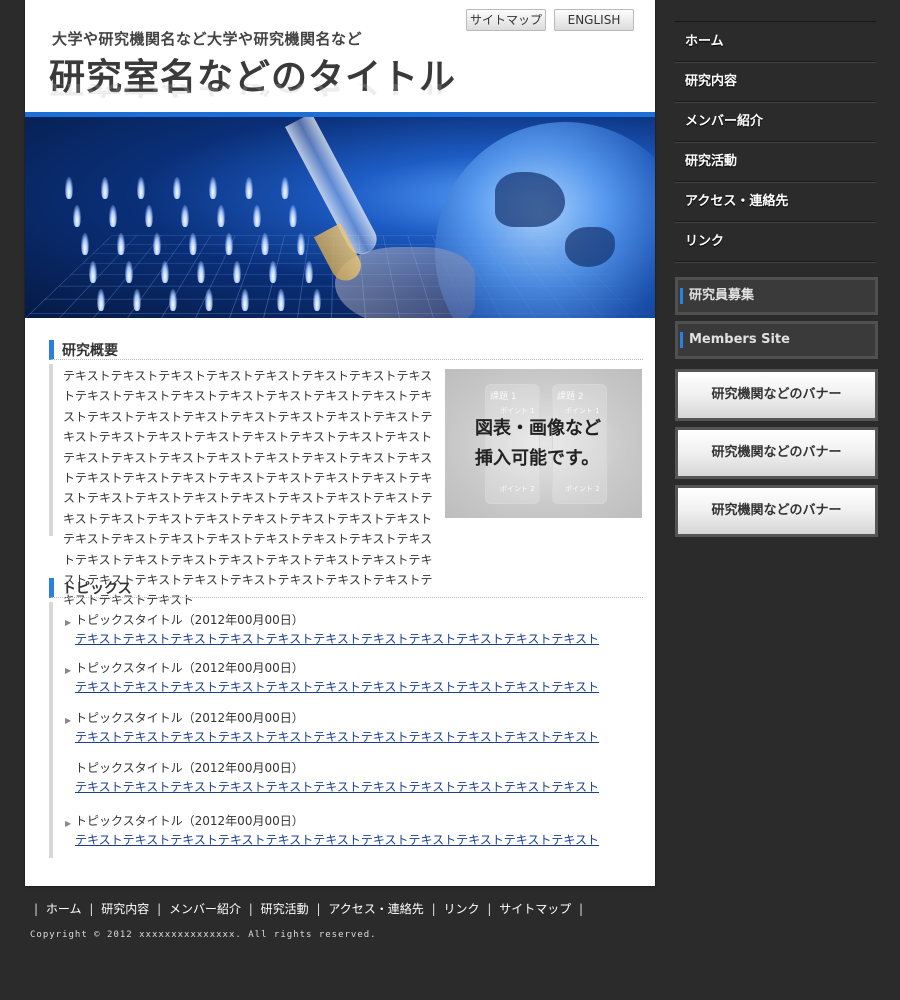 This screenshot has width=900, height=1000. Describe the element at coordinates (538, 428) in the screenshot. I see `figure-caption-line-1: 図表・画像など` at that location.